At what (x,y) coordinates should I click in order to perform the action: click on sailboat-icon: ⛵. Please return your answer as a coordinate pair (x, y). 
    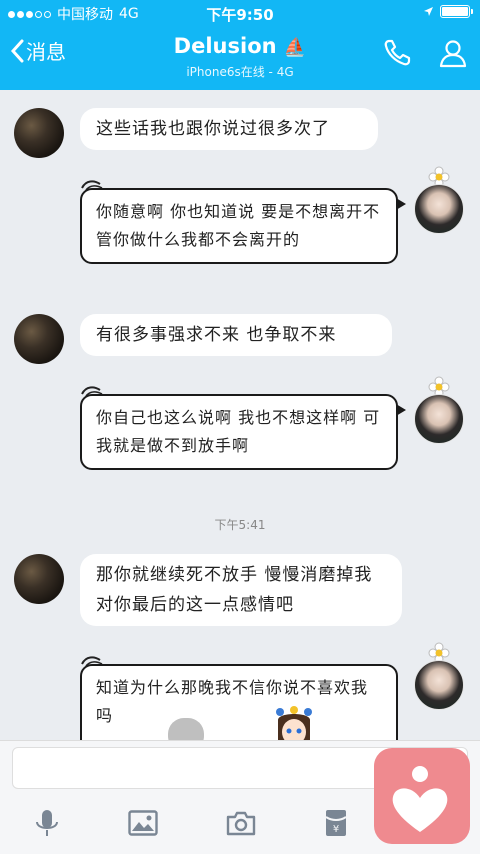
    Looking at the image, I should click on (295, 47).